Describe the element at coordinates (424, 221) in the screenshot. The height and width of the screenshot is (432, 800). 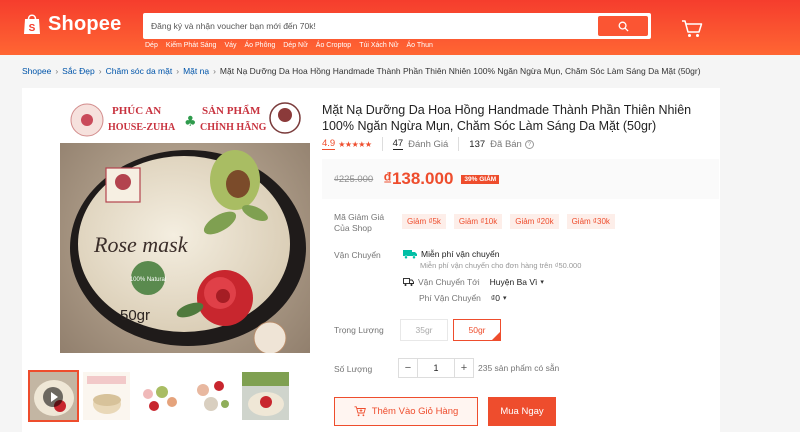
I see `voucher-tag: Giảm ₫5k` at that location.